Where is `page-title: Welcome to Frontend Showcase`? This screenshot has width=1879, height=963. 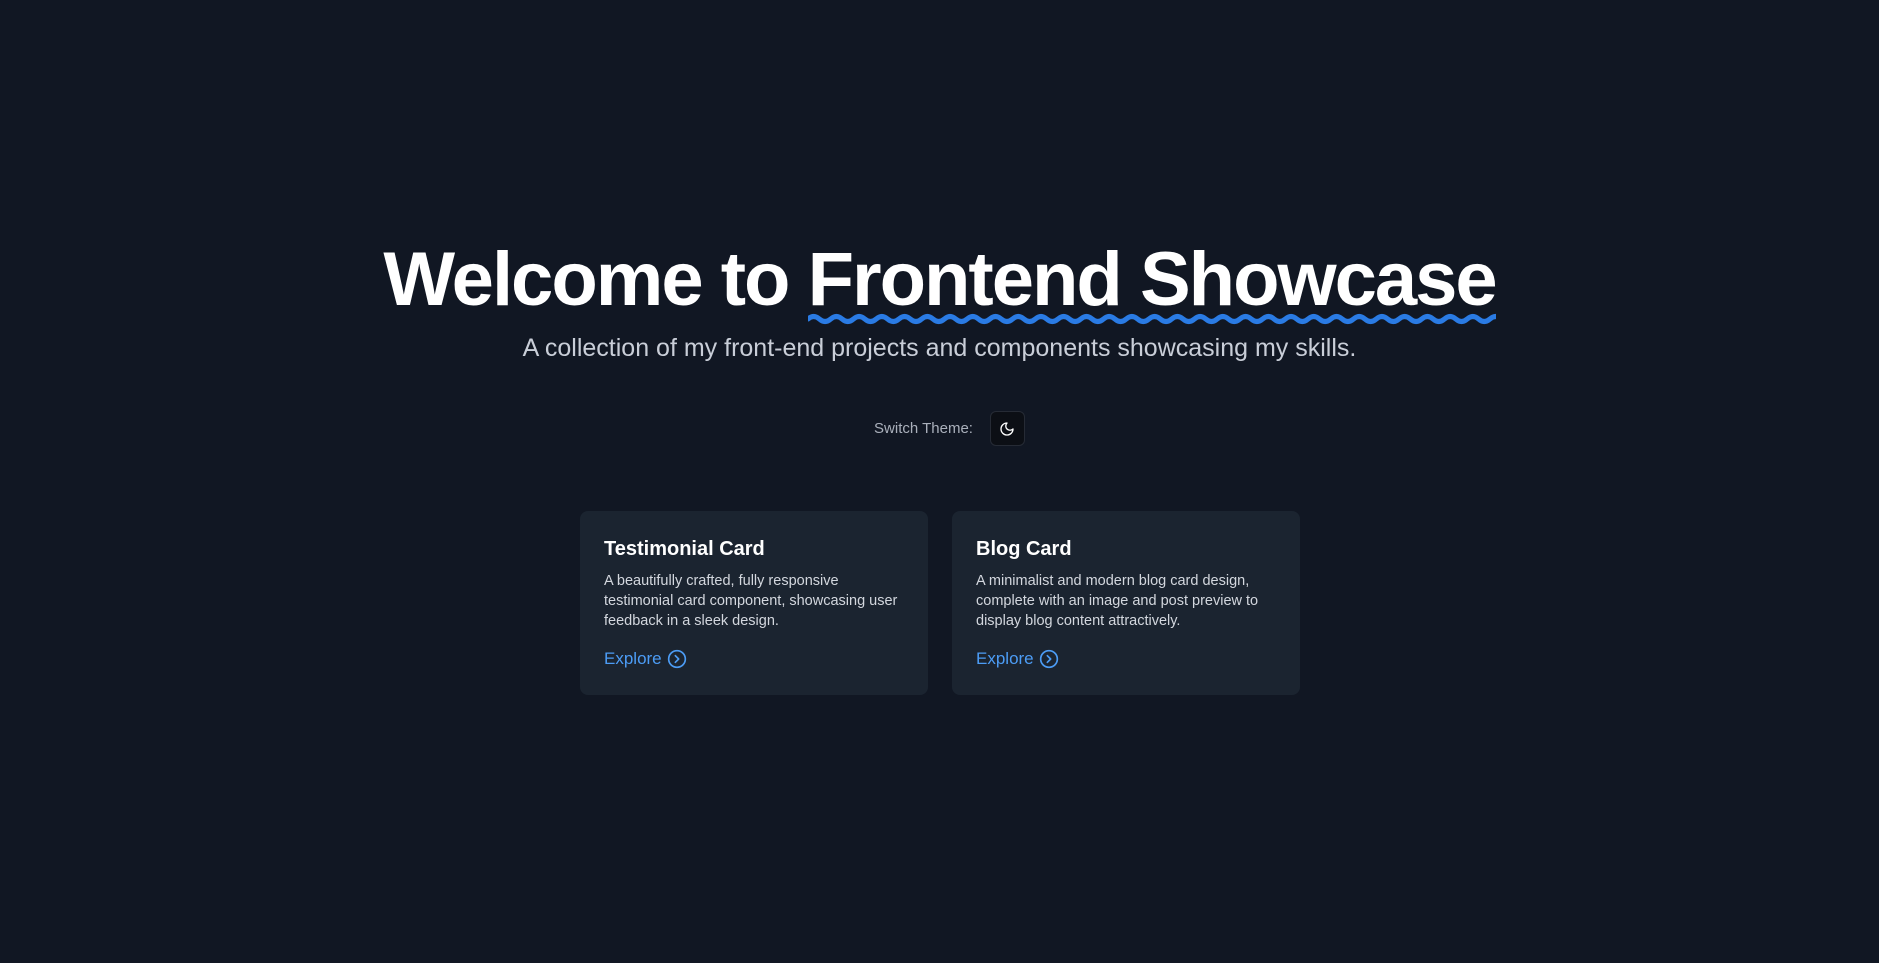
page-title: Welcome to Frontend Showcase is located at coordinates (939, 280).